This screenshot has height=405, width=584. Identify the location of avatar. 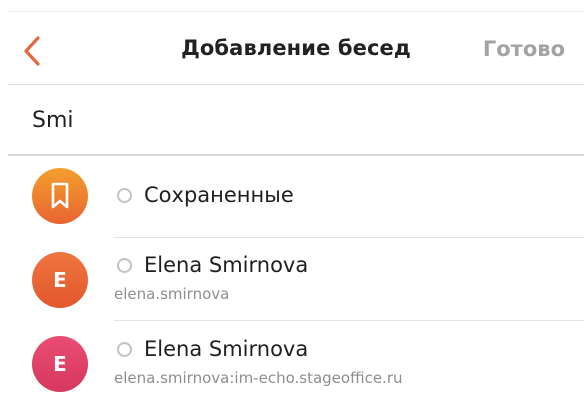
(60, 196).